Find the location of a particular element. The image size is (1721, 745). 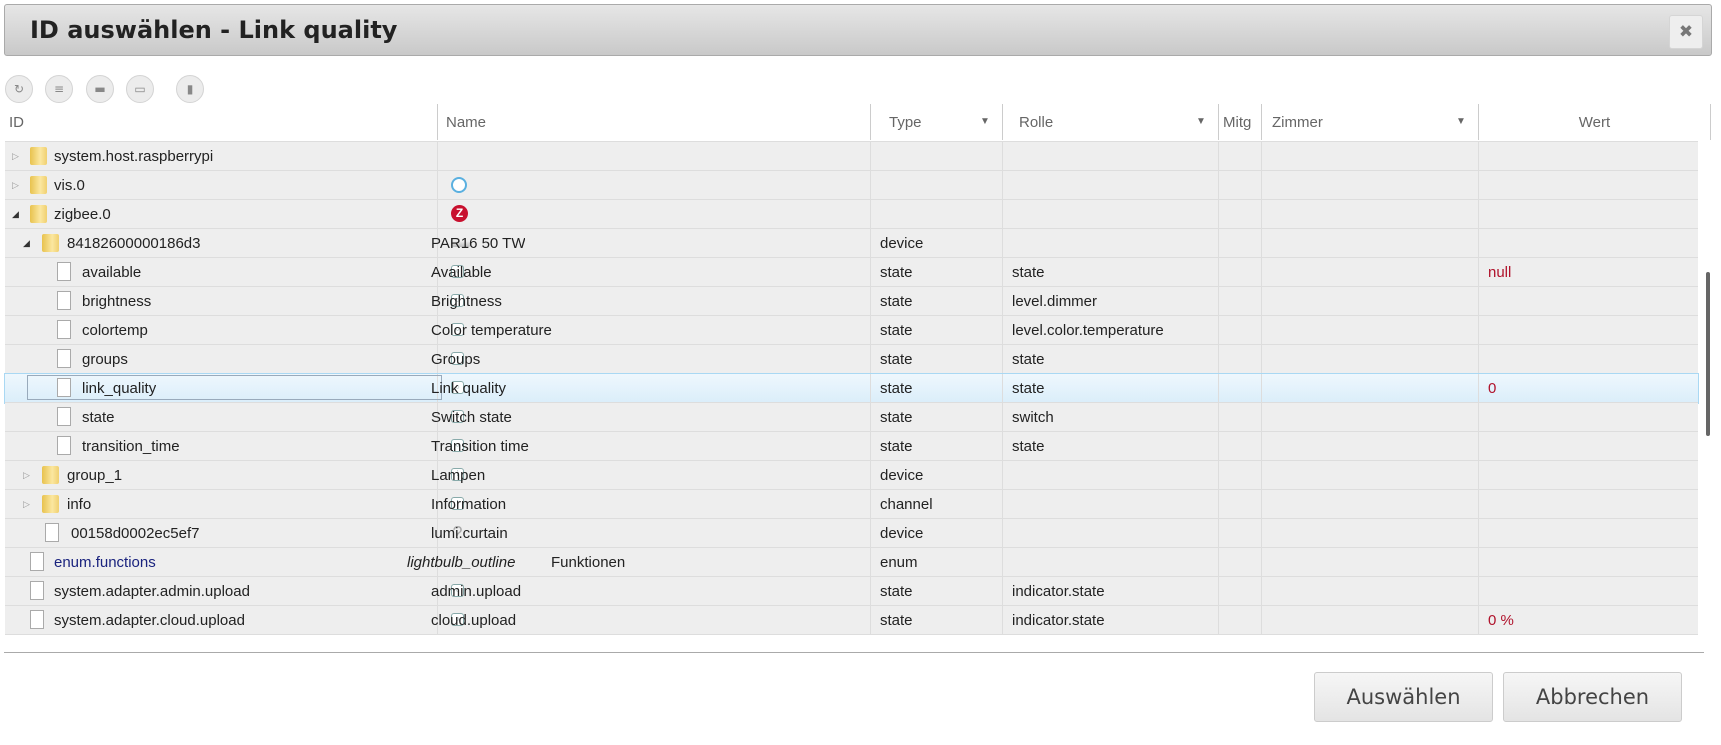

row-id: info is located at coordinates (79, 504).